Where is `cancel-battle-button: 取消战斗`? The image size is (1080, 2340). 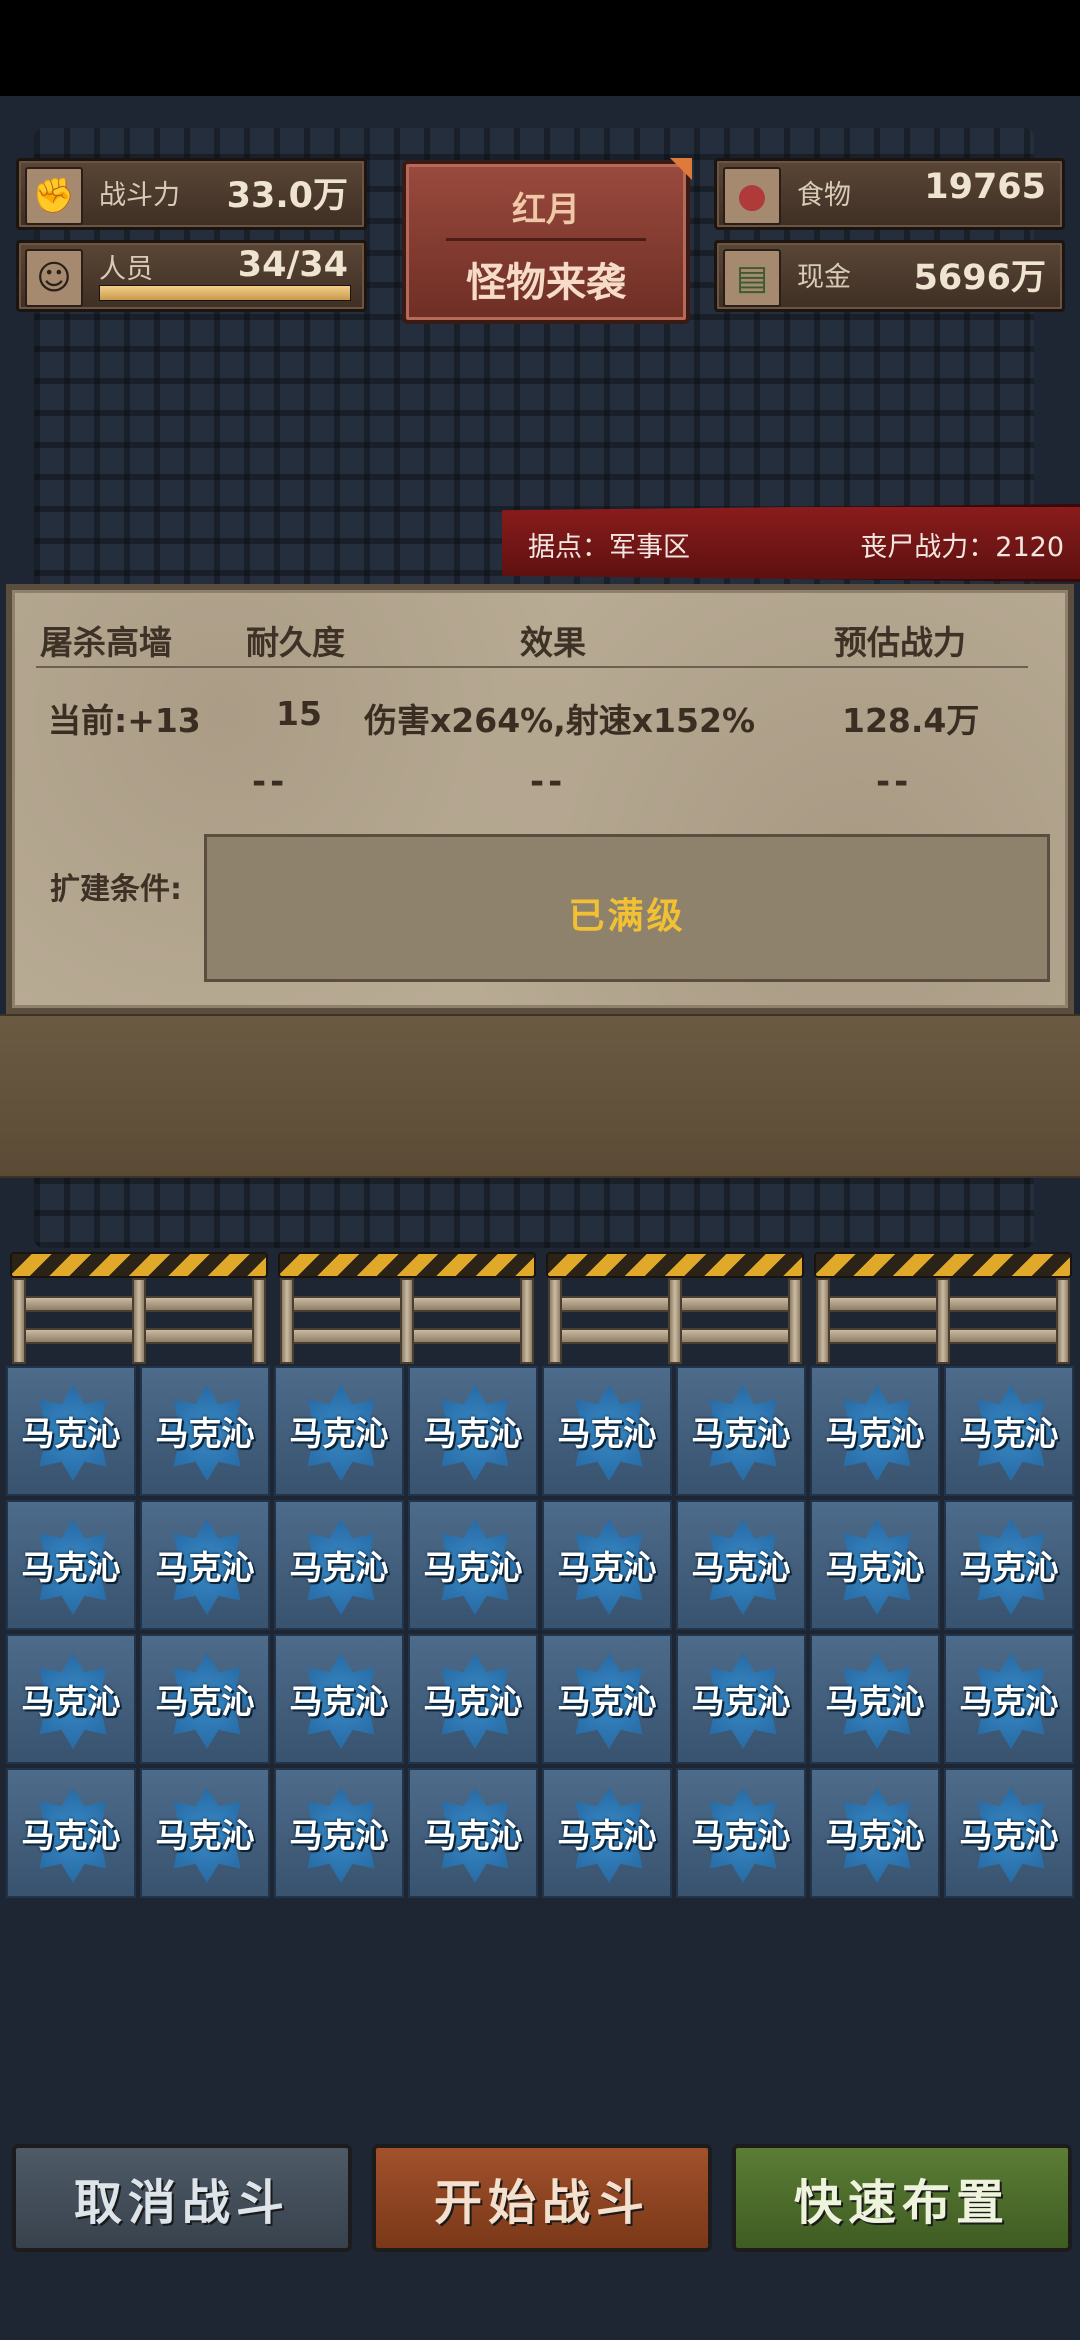 cancel-battle-button: 取消战斗 is located at coordinates (182, 2198).